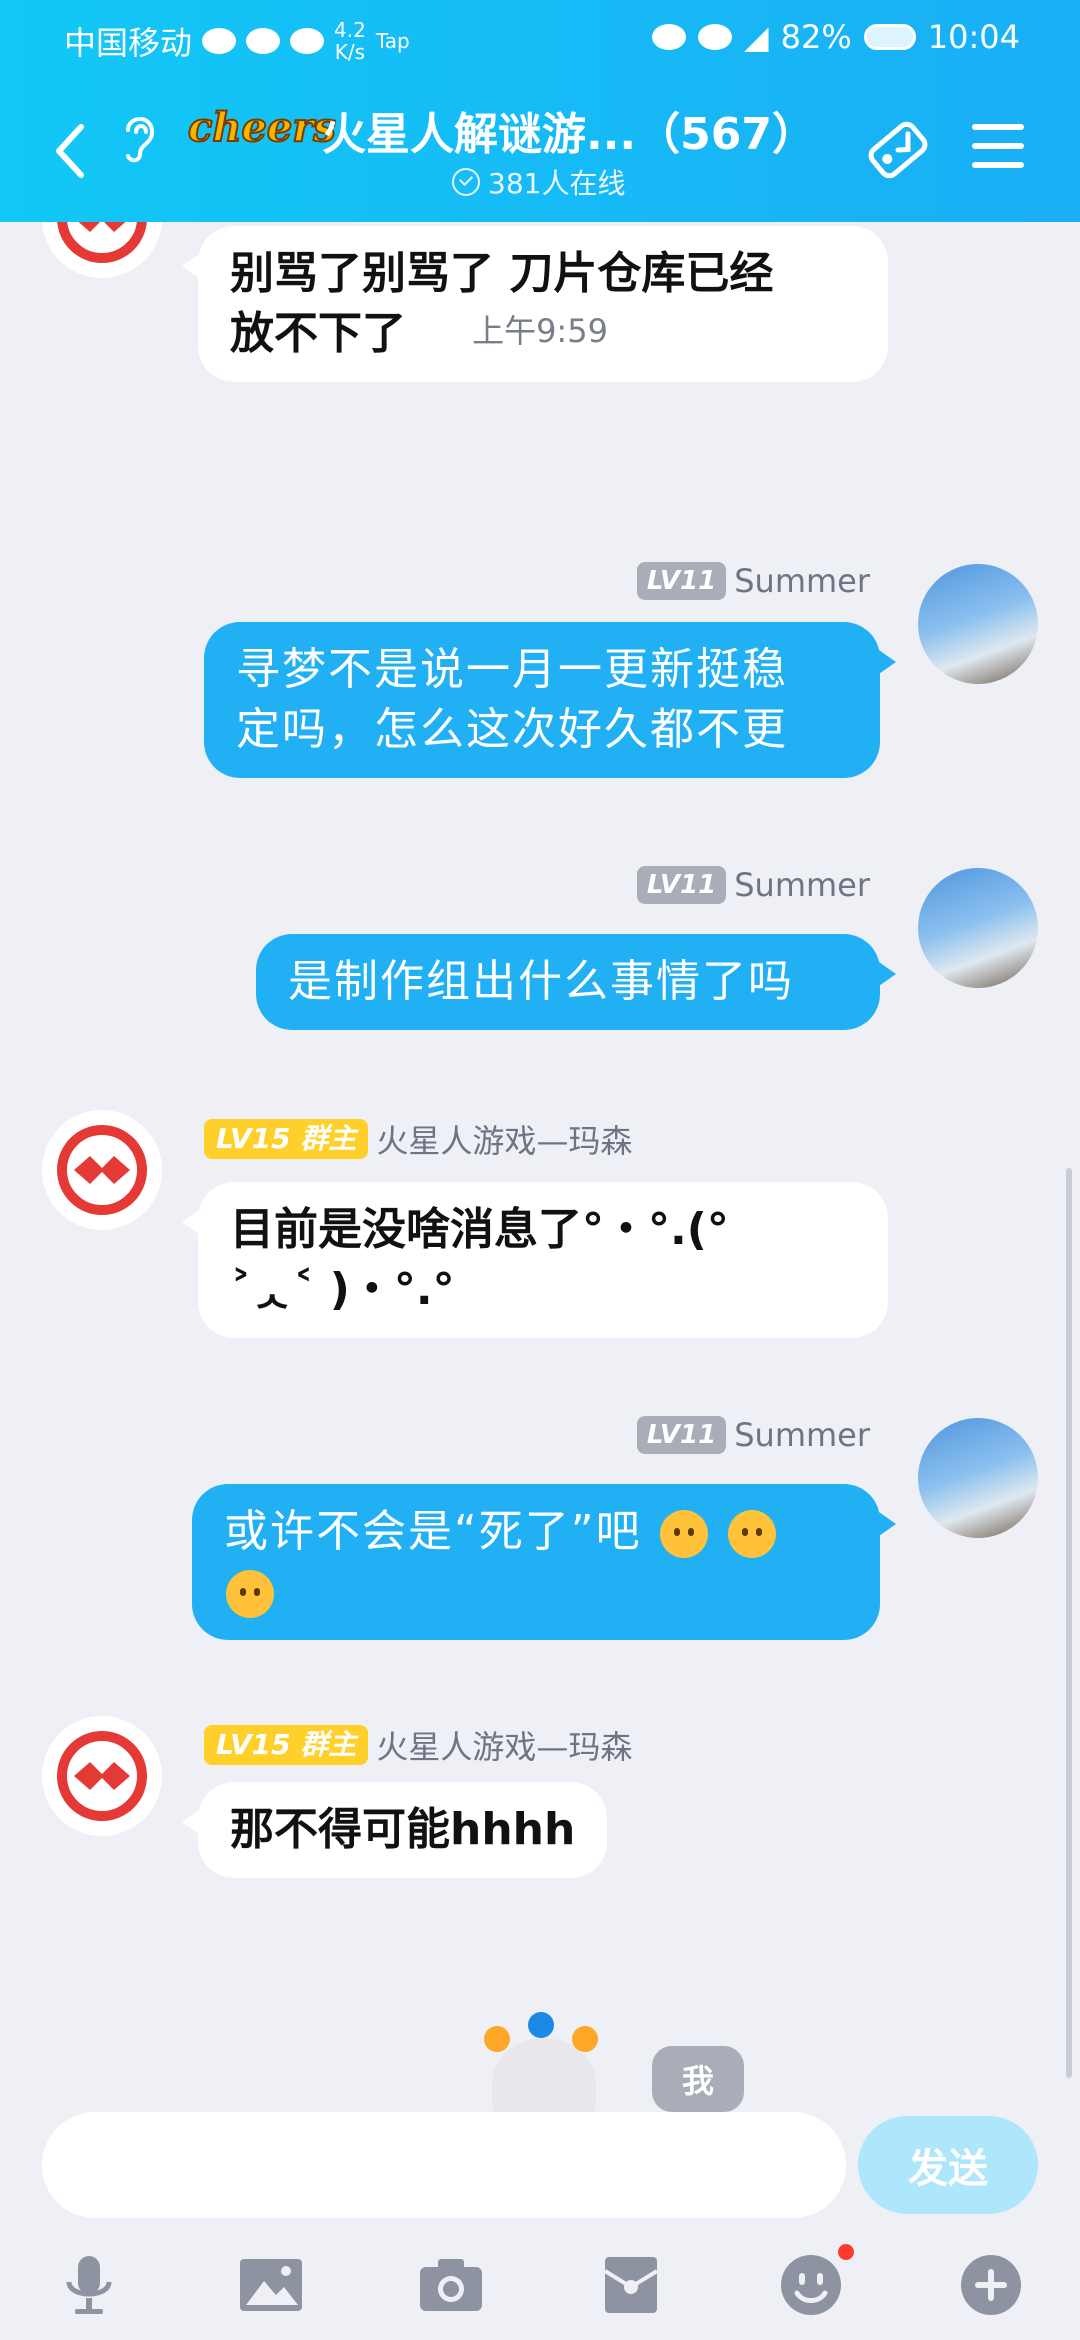 The image size is (1080, 2340). I want to click on message-bubble: 是制作组出什么事情了吗, so click(576, 982).